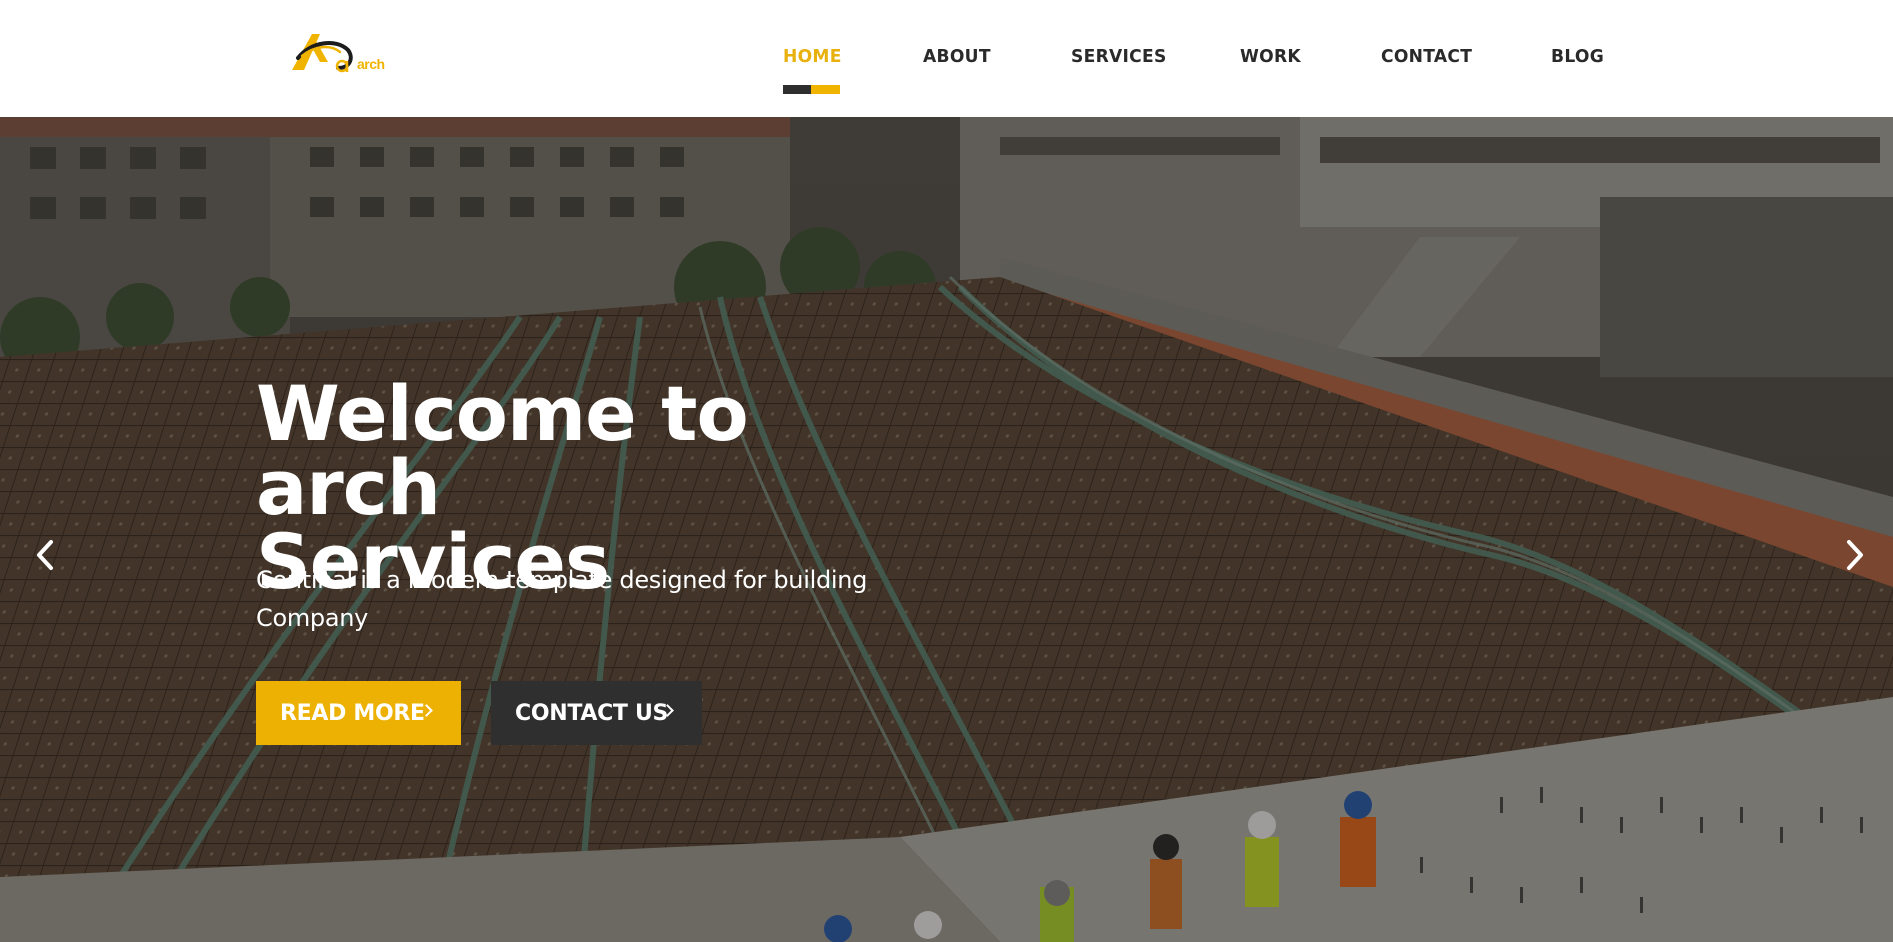 The width and height of the screenshot is (1893, 942). I want to click on contact-us-label: CONTACT US, so click(592, 713).